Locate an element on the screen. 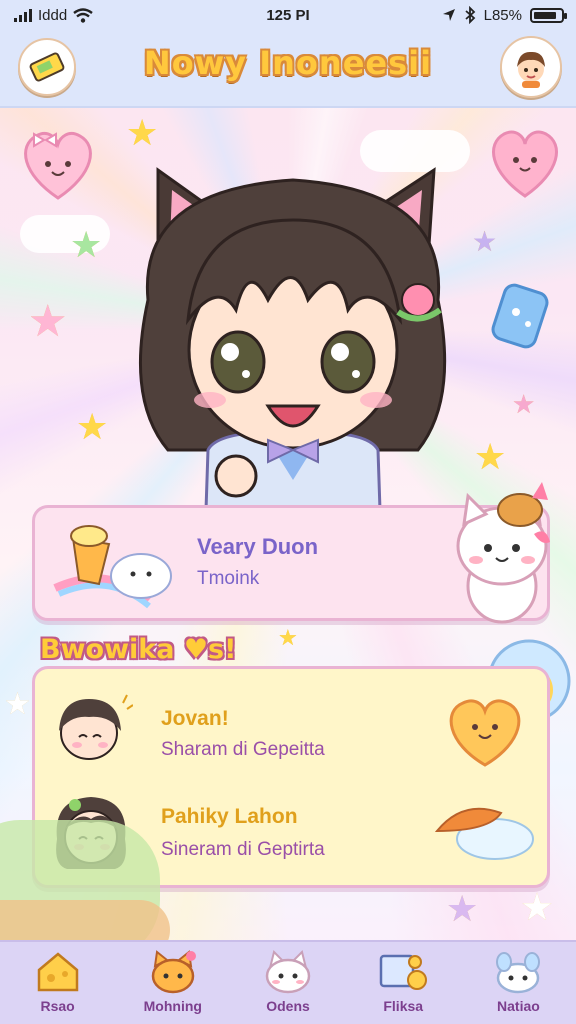 This screenshot has height=1024, width=576. friend-list-item: Jovan! Sharam di Gepeitta is located at coordinates (291, 724).